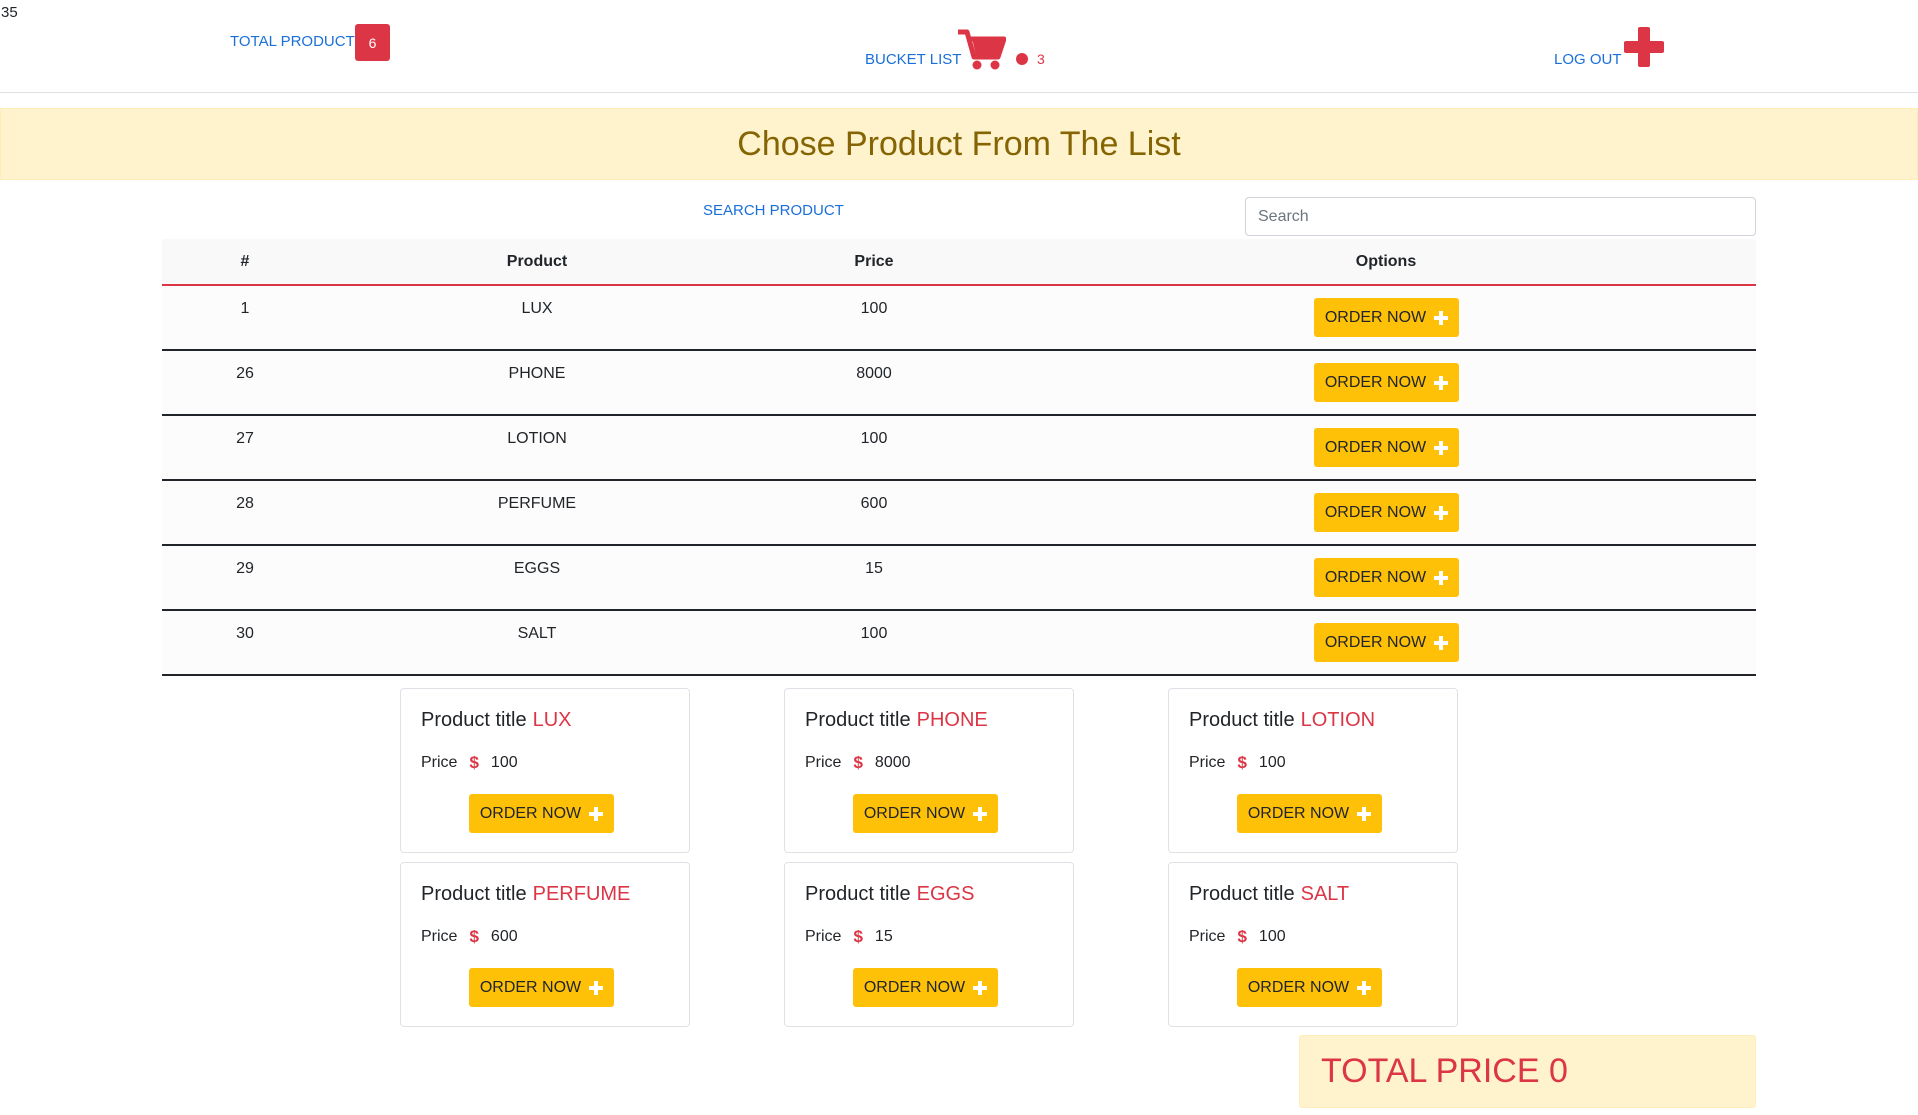 This screenshot has height=1115, width=1918. I want to click on header-divider, so click(959, 92).